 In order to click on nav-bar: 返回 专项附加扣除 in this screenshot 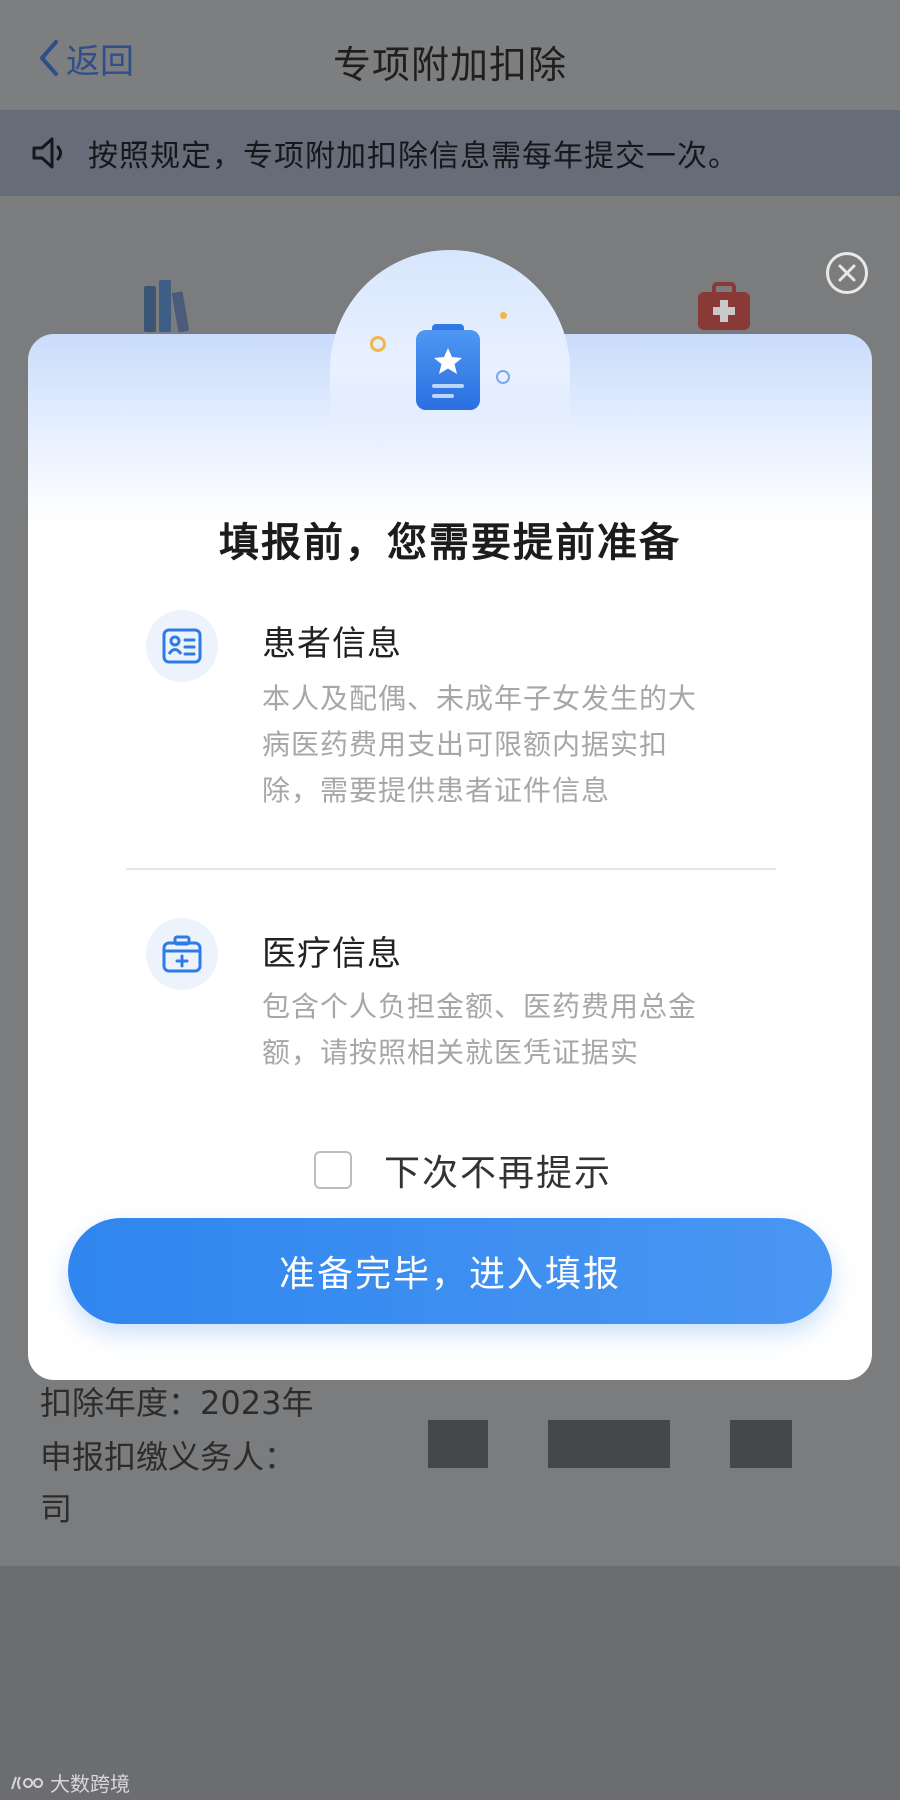, I will do `click(450, 55)`.